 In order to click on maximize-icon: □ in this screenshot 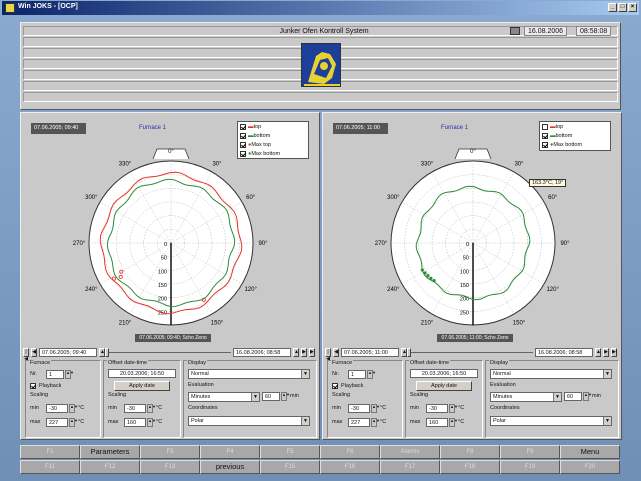, I will do `click(622, 7)`.